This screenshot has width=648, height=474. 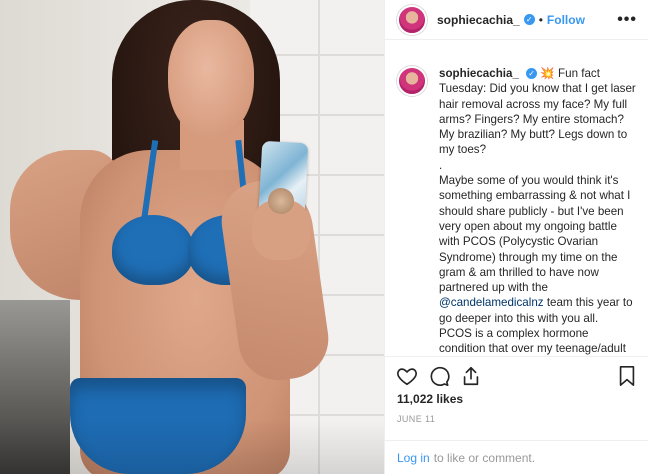 I want to click on login-bar: Log in to like or comment., so click(x=516, y=457).